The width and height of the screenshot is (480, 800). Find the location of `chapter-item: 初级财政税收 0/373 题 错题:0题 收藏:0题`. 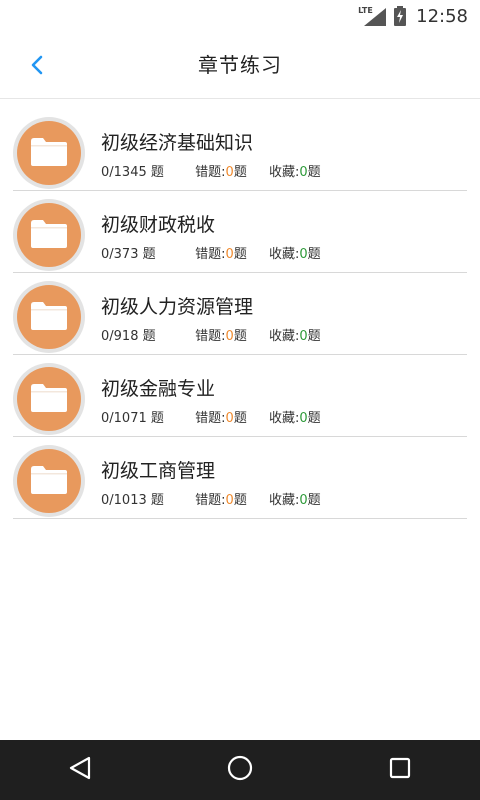

chapter-item: 初级财政税收 0/373 题 错题:0题 收藏:0题 is located at coordinates (240, 232).